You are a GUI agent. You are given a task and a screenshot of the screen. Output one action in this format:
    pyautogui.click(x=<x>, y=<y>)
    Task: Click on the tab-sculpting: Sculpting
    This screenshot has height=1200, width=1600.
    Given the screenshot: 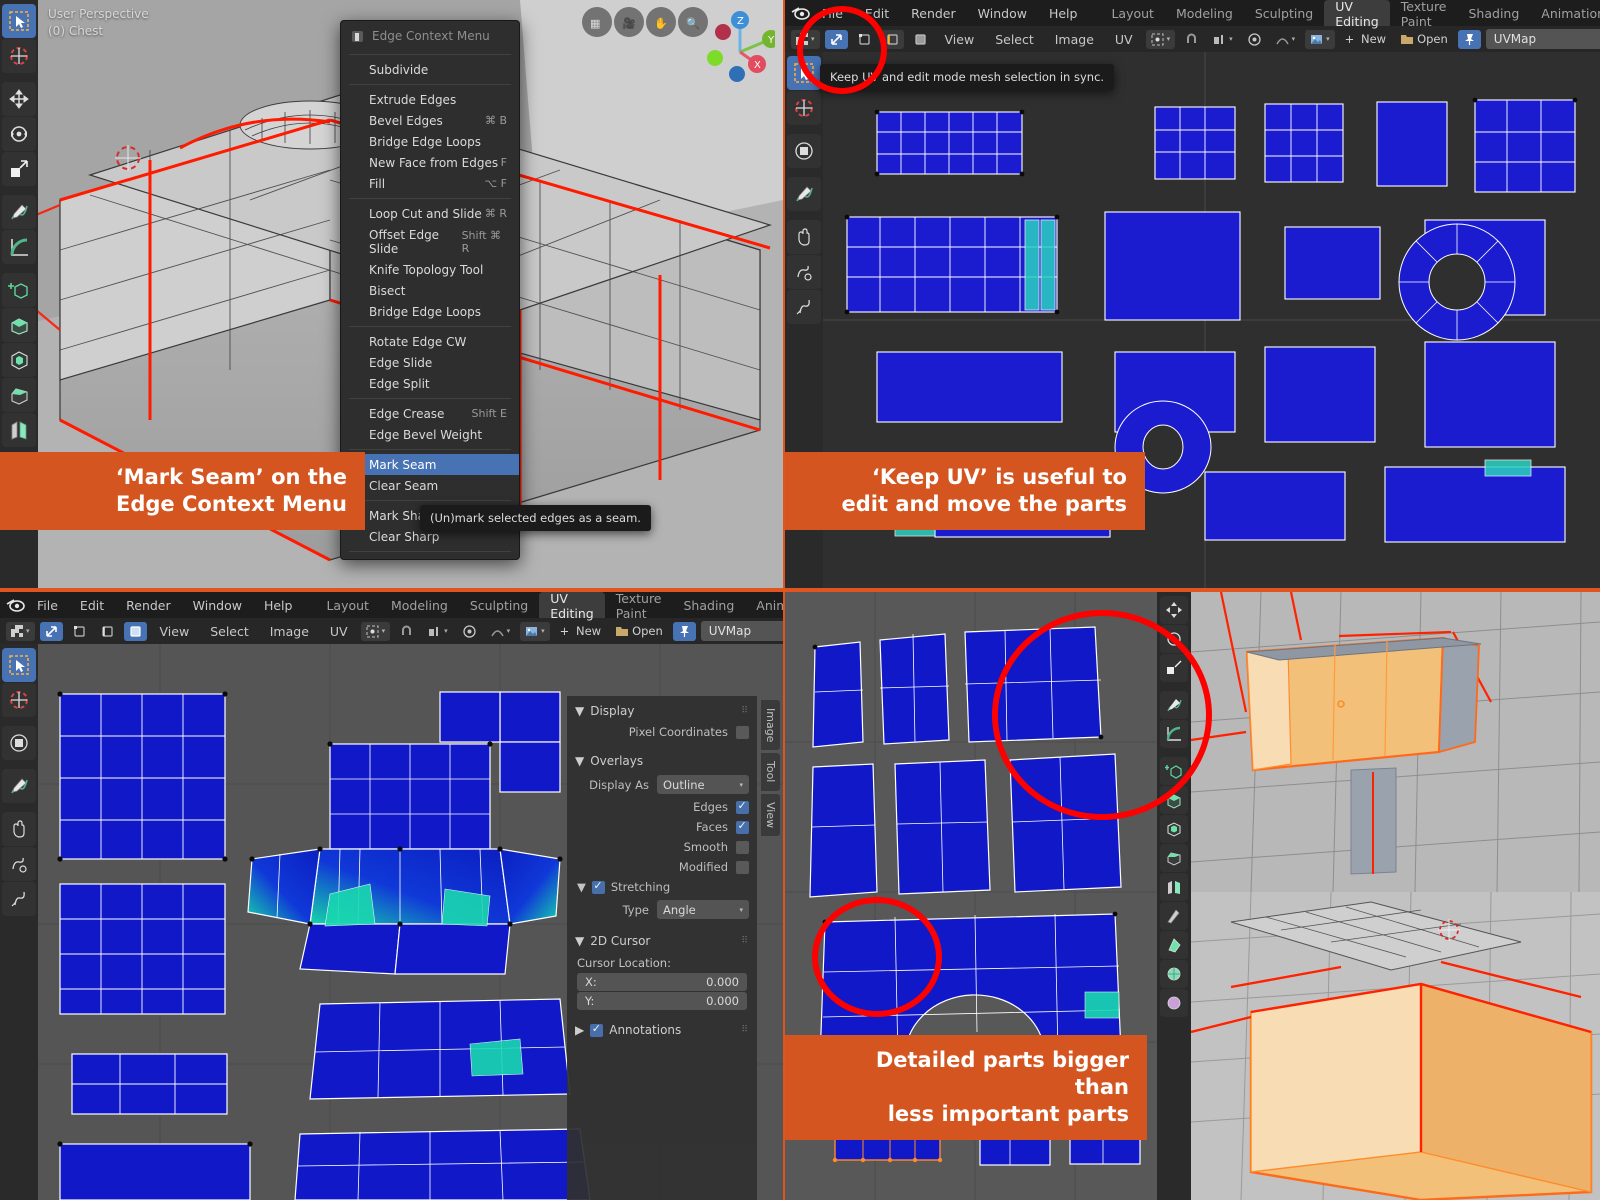 What is the action you would take?
    pyautogui.click(x=1284, y=13)
    